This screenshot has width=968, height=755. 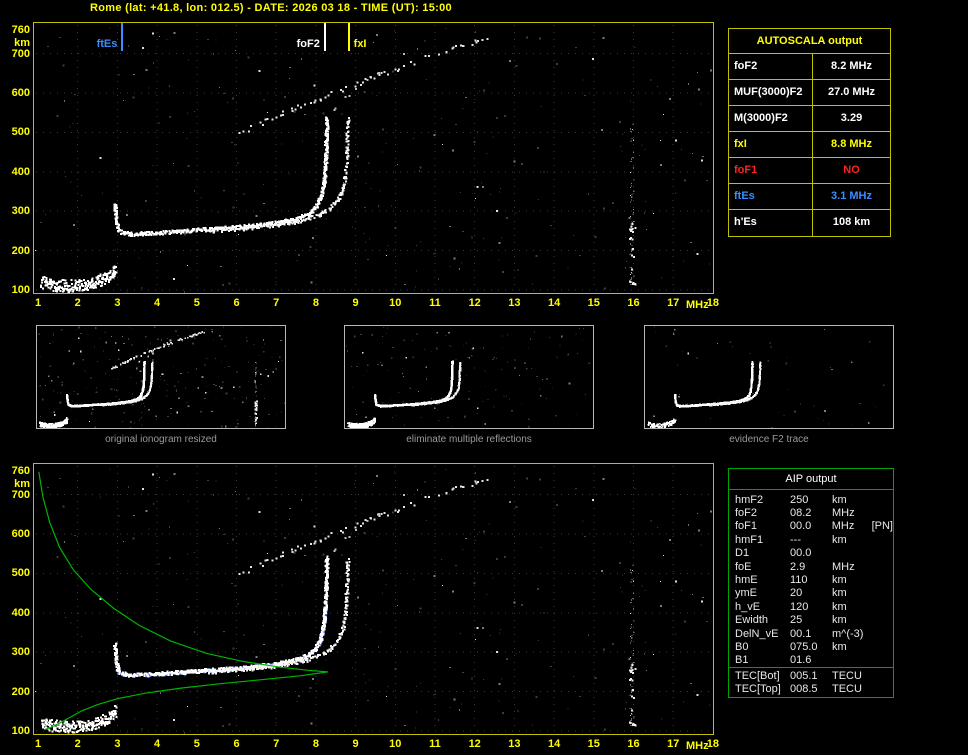 What do you see at coordinates (811, 566) in the screenshot?
I see `aip-row-foE: foE 2.9 MHz` at bounding box center [811, 566].